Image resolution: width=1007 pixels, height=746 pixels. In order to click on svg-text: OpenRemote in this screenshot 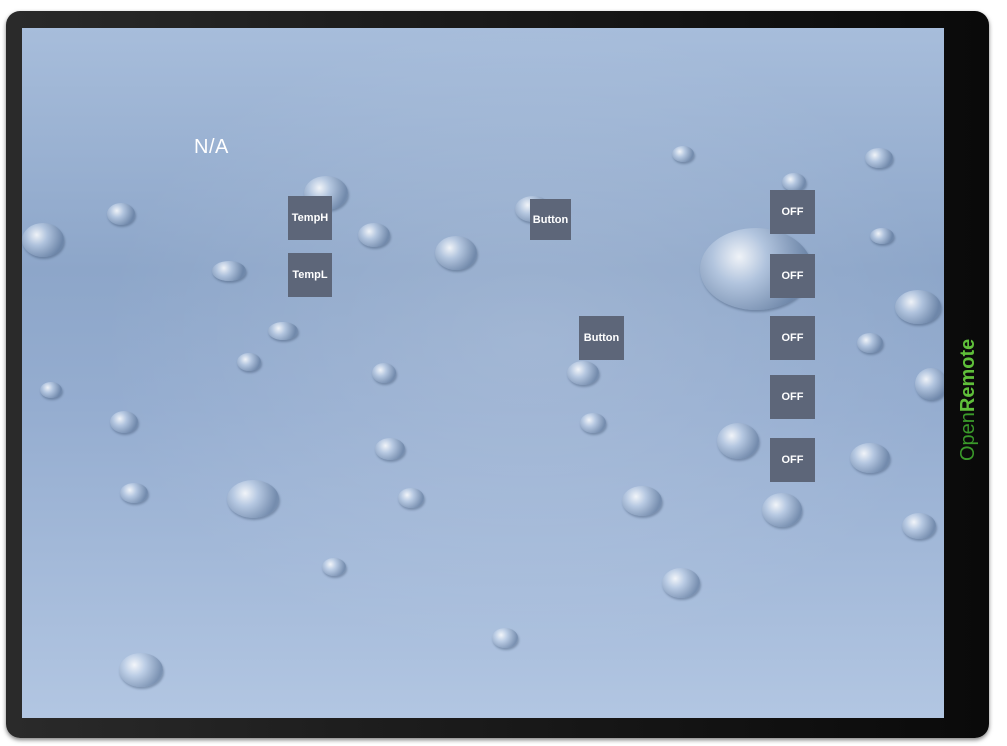, I will do `click(968, 400)`.